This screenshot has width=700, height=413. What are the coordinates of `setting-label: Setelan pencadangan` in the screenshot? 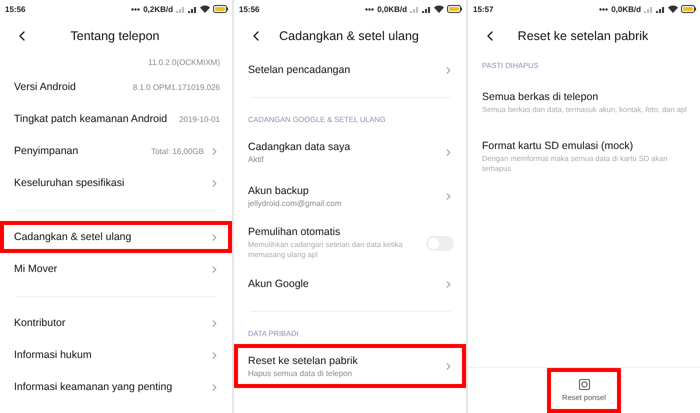 It's located at (300, 70).